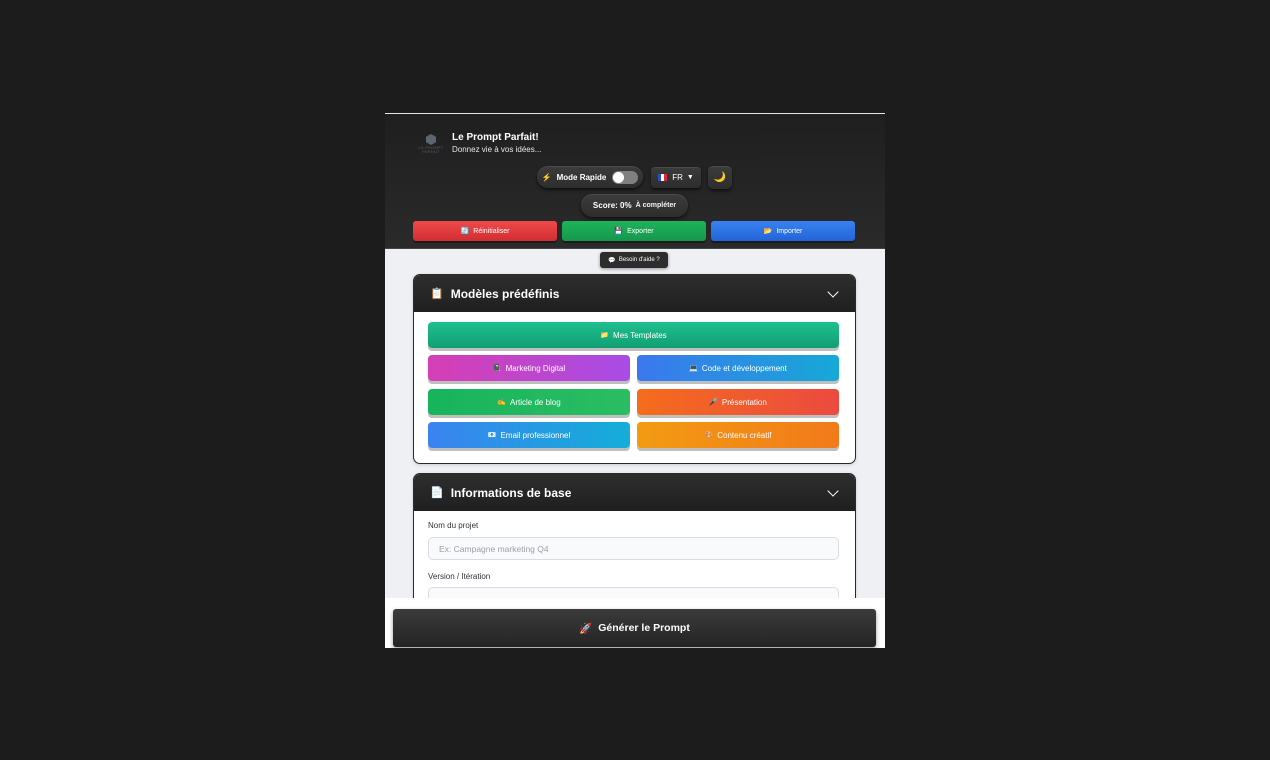 Image resolution: width=1270 pixels, height=760 pixels. I want to click on notebook-icon: 📓, so click(497, 368).